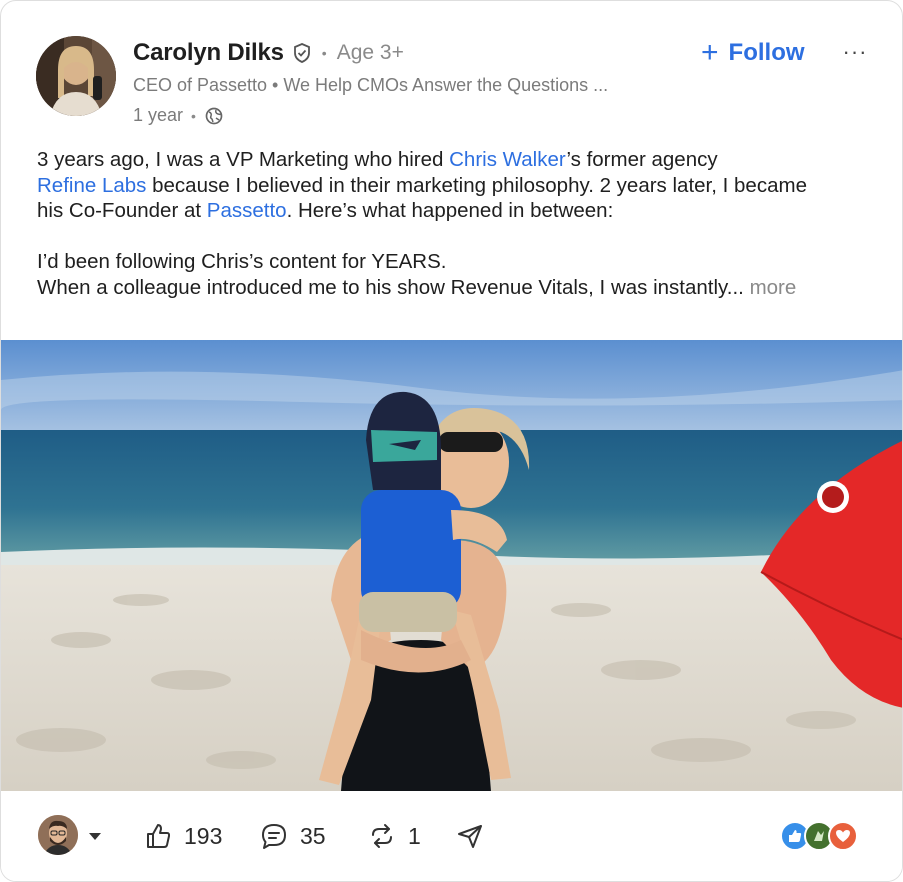 The height and width of the screenshot is (882, 903). Describe the element at coordinates (91, 185) in the screenshot. I see `mention-refine-labs: Refine Labs` at that location.